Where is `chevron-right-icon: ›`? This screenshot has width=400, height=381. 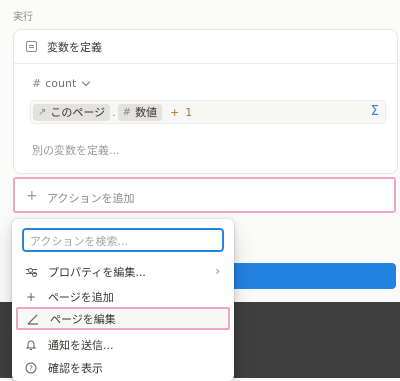
chevron-right-icon: › is located at coordinates (217, 271).